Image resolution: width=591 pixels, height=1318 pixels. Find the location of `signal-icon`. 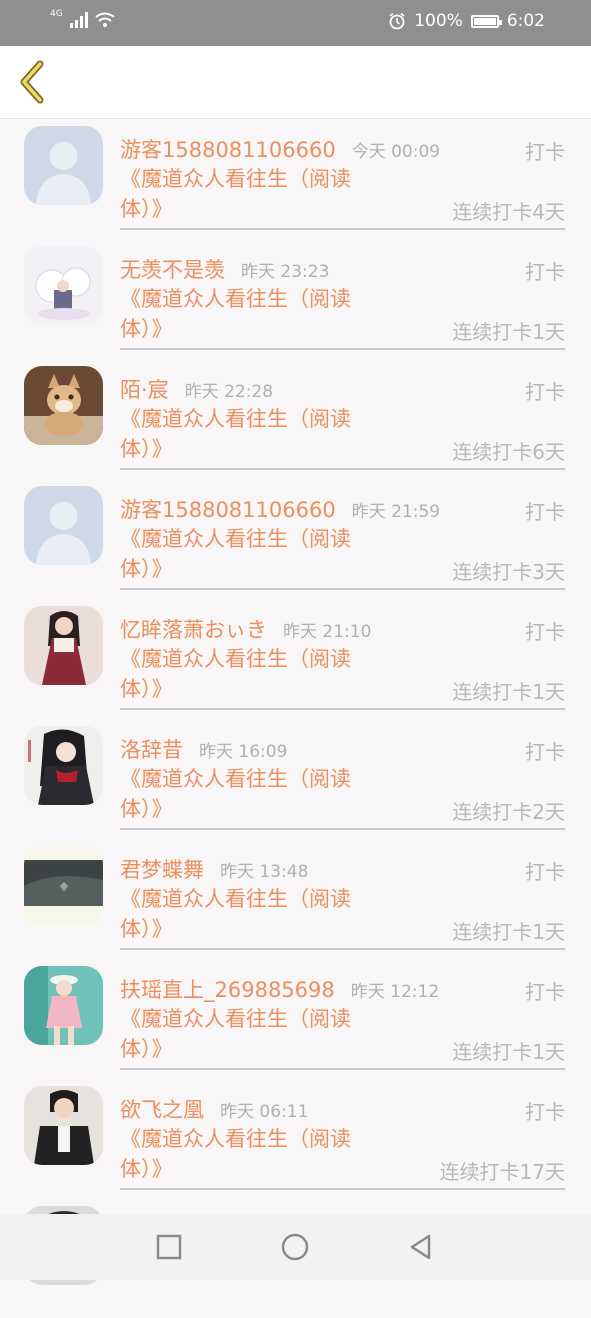

signal-icon is located at coordinates (78, 20).